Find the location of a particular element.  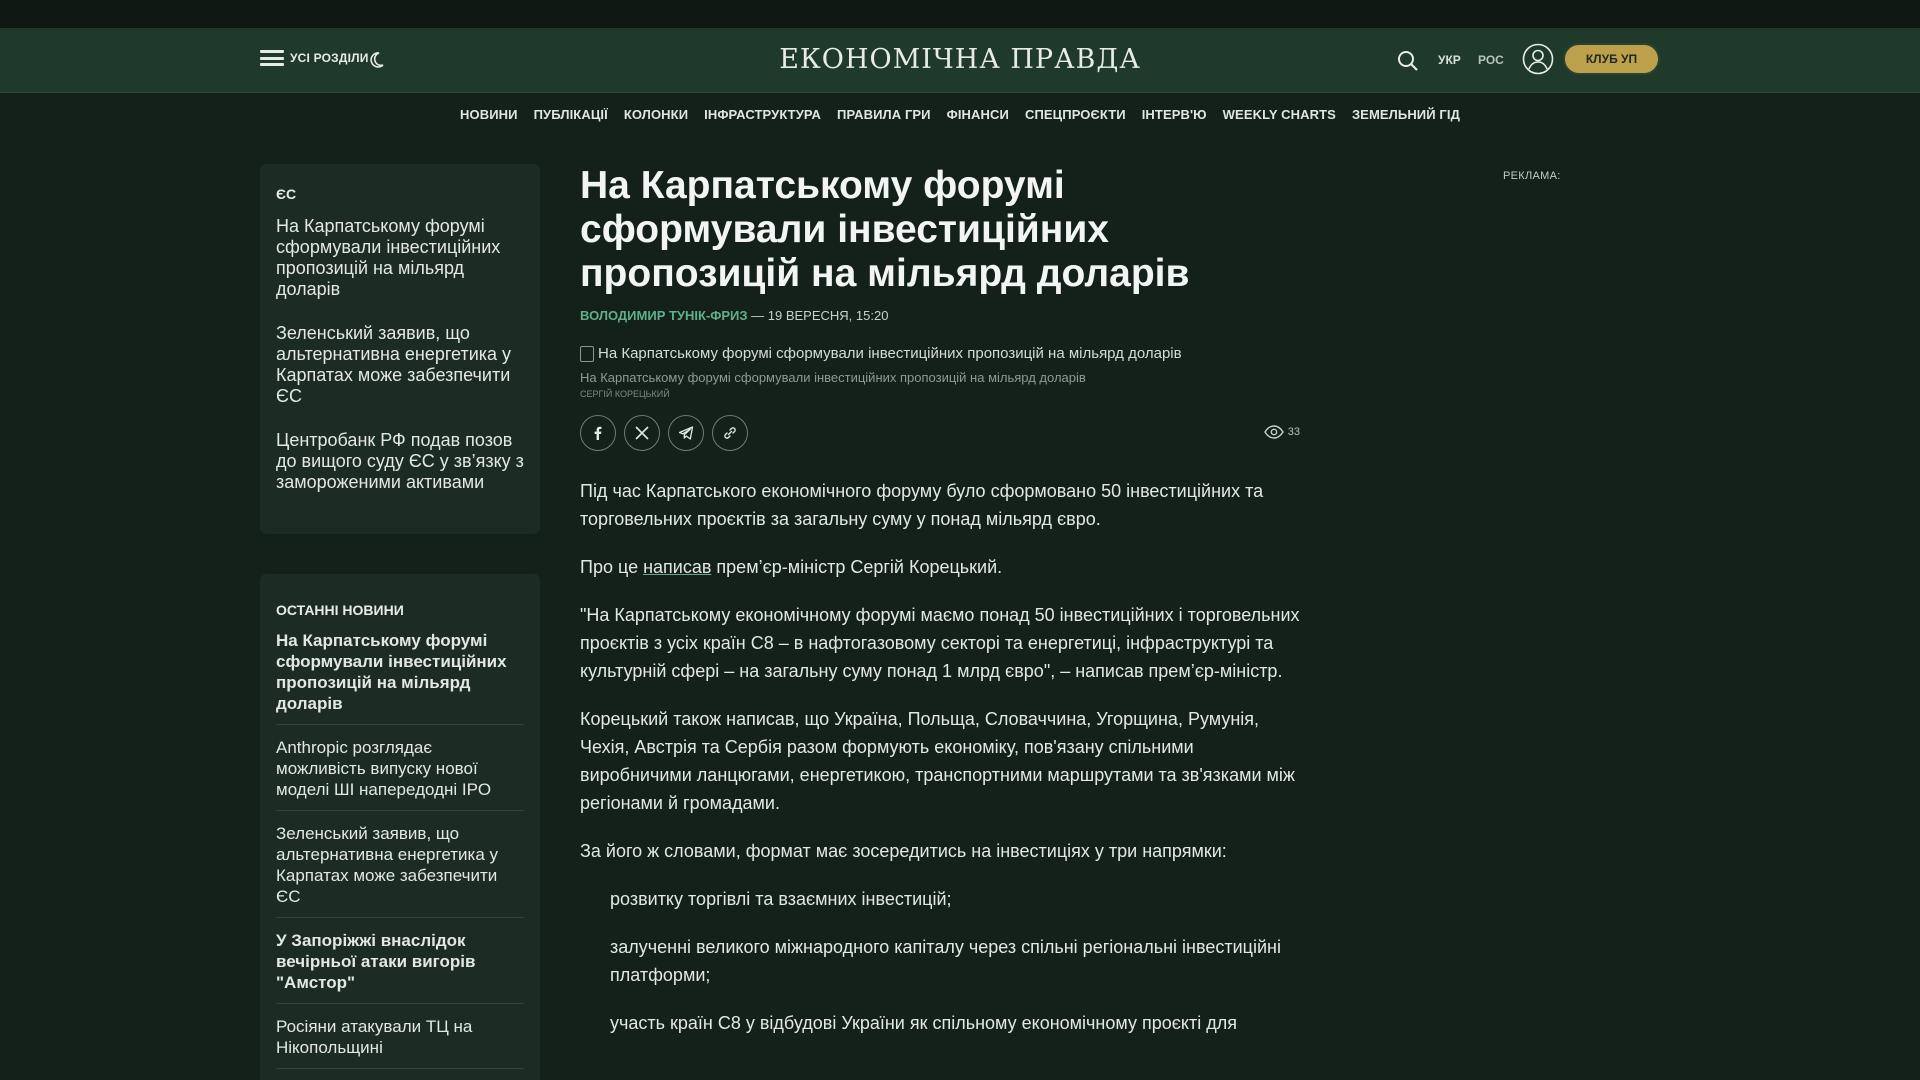

author-link: ВОЛОДИМИР ТУНІК-ФРИЗ is located at coordinates (664, 315).